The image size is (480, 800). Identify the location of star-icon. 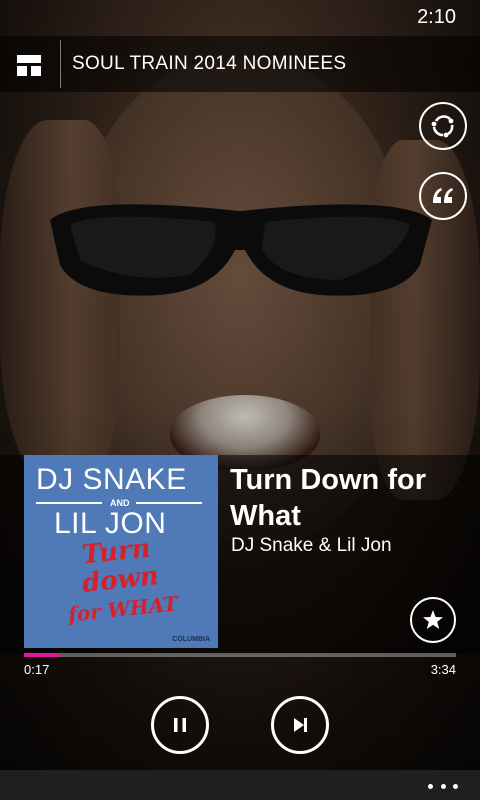
(433, 619).